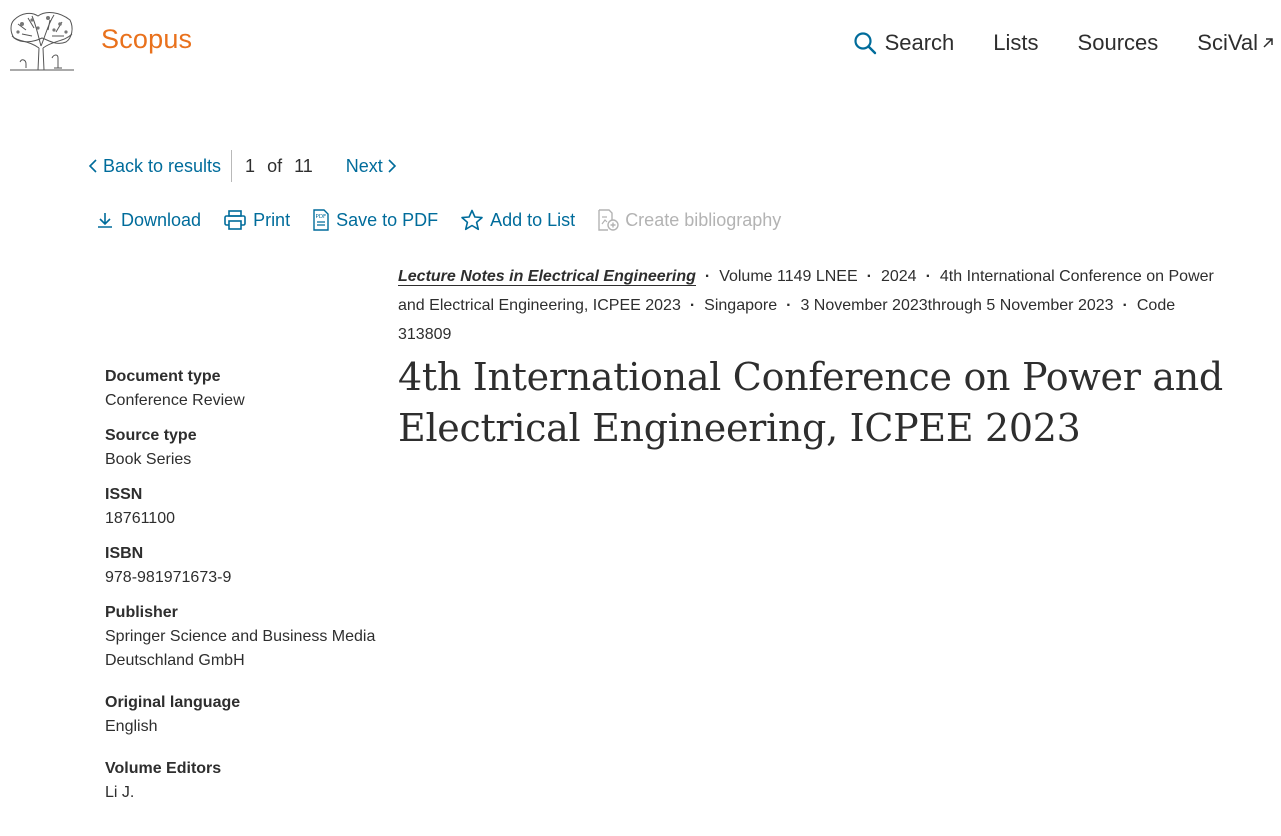  I want to click on chevron-right-icon, so click(392, 166).